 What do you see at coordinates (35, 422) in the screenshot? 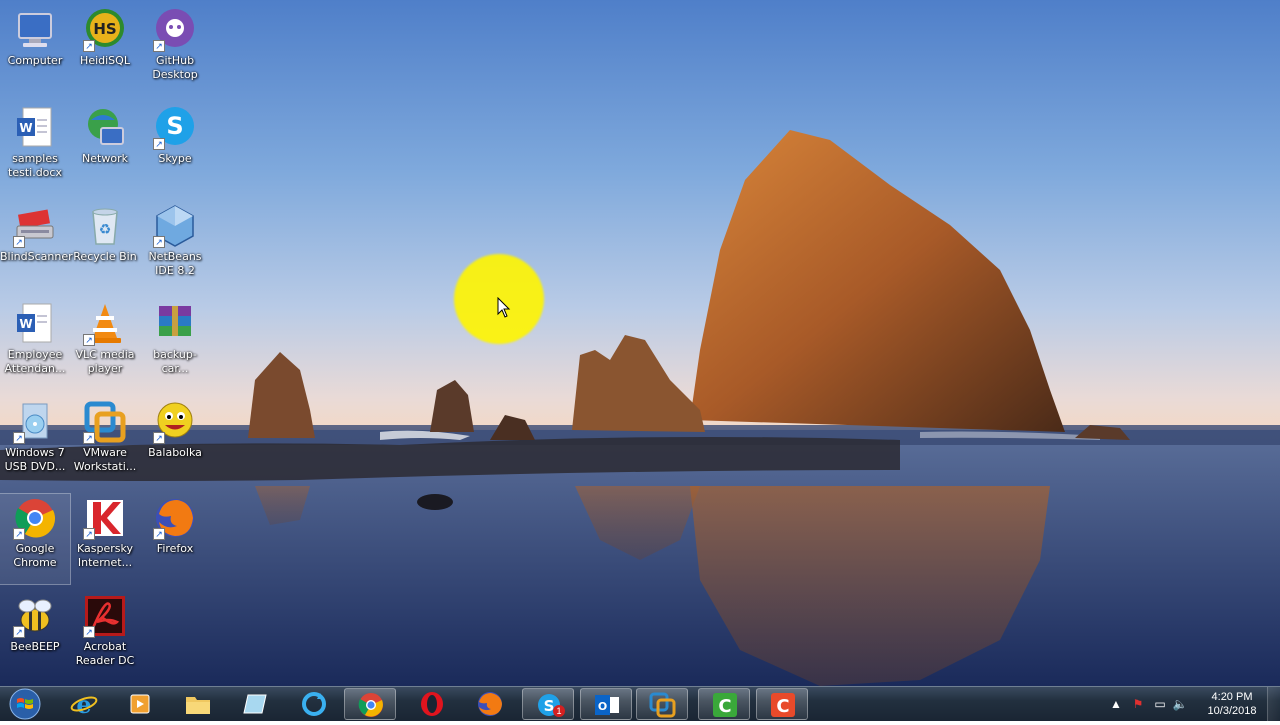
I see `usb-dvd-tool-icon: ↗` at bounding box center [35, 422].